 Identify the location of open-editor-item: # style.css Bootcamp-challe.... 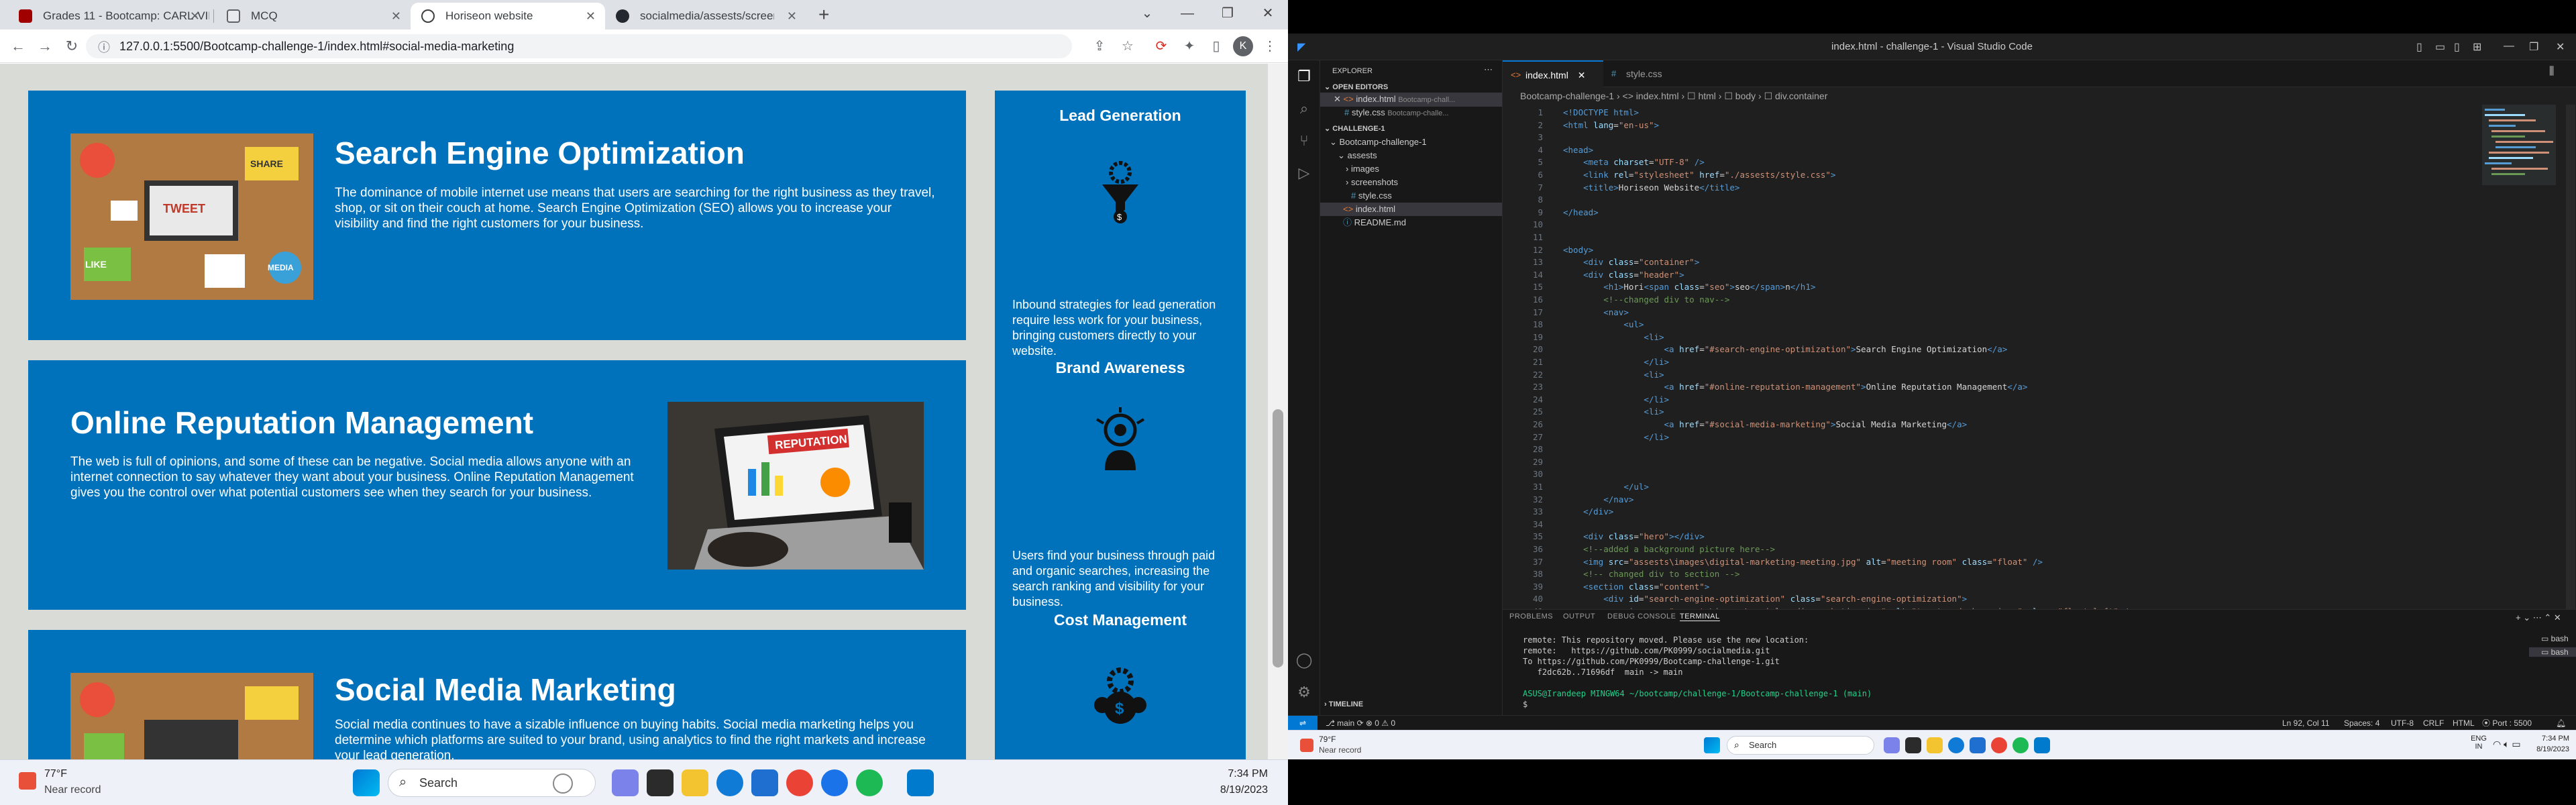
(1396, 113).